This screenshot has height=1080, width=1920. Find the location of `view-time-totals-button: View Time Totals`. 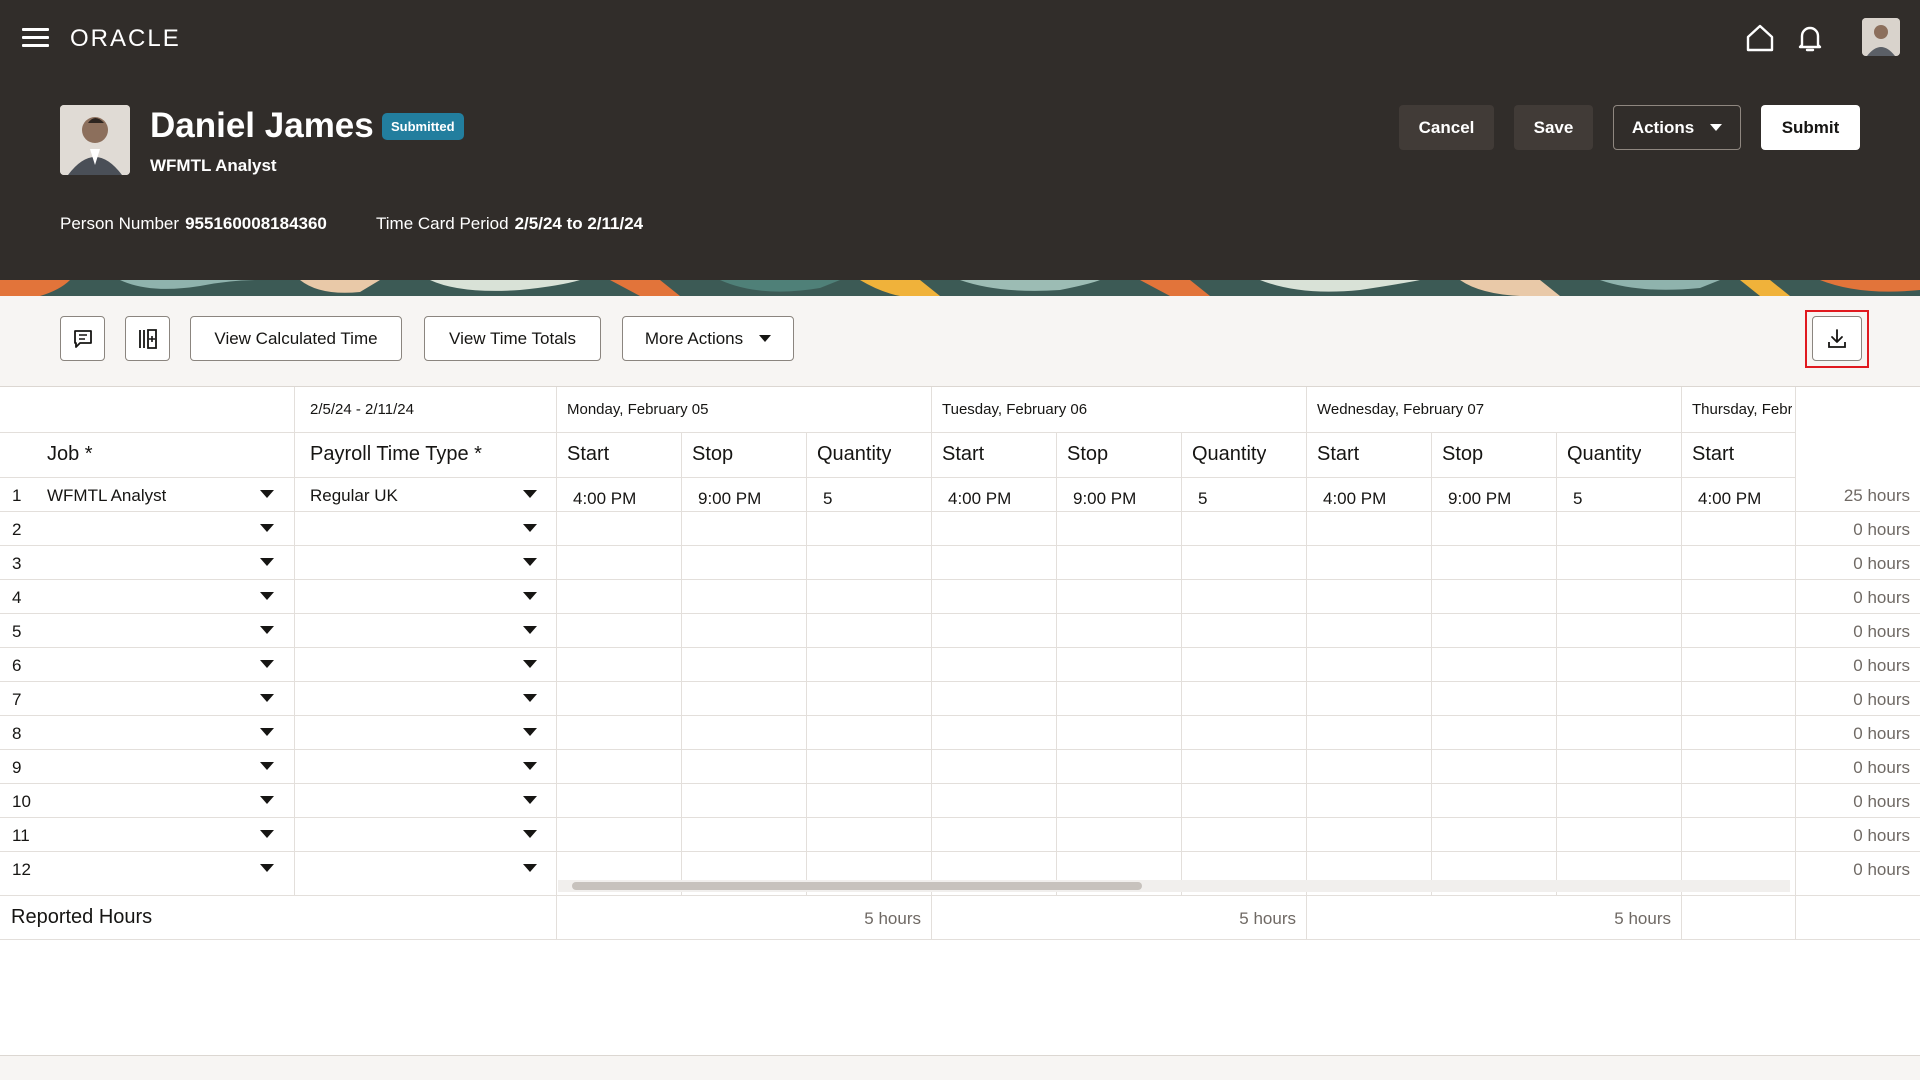

view-time-totals-button: View Time Totals is located at coordinates (512, 338).